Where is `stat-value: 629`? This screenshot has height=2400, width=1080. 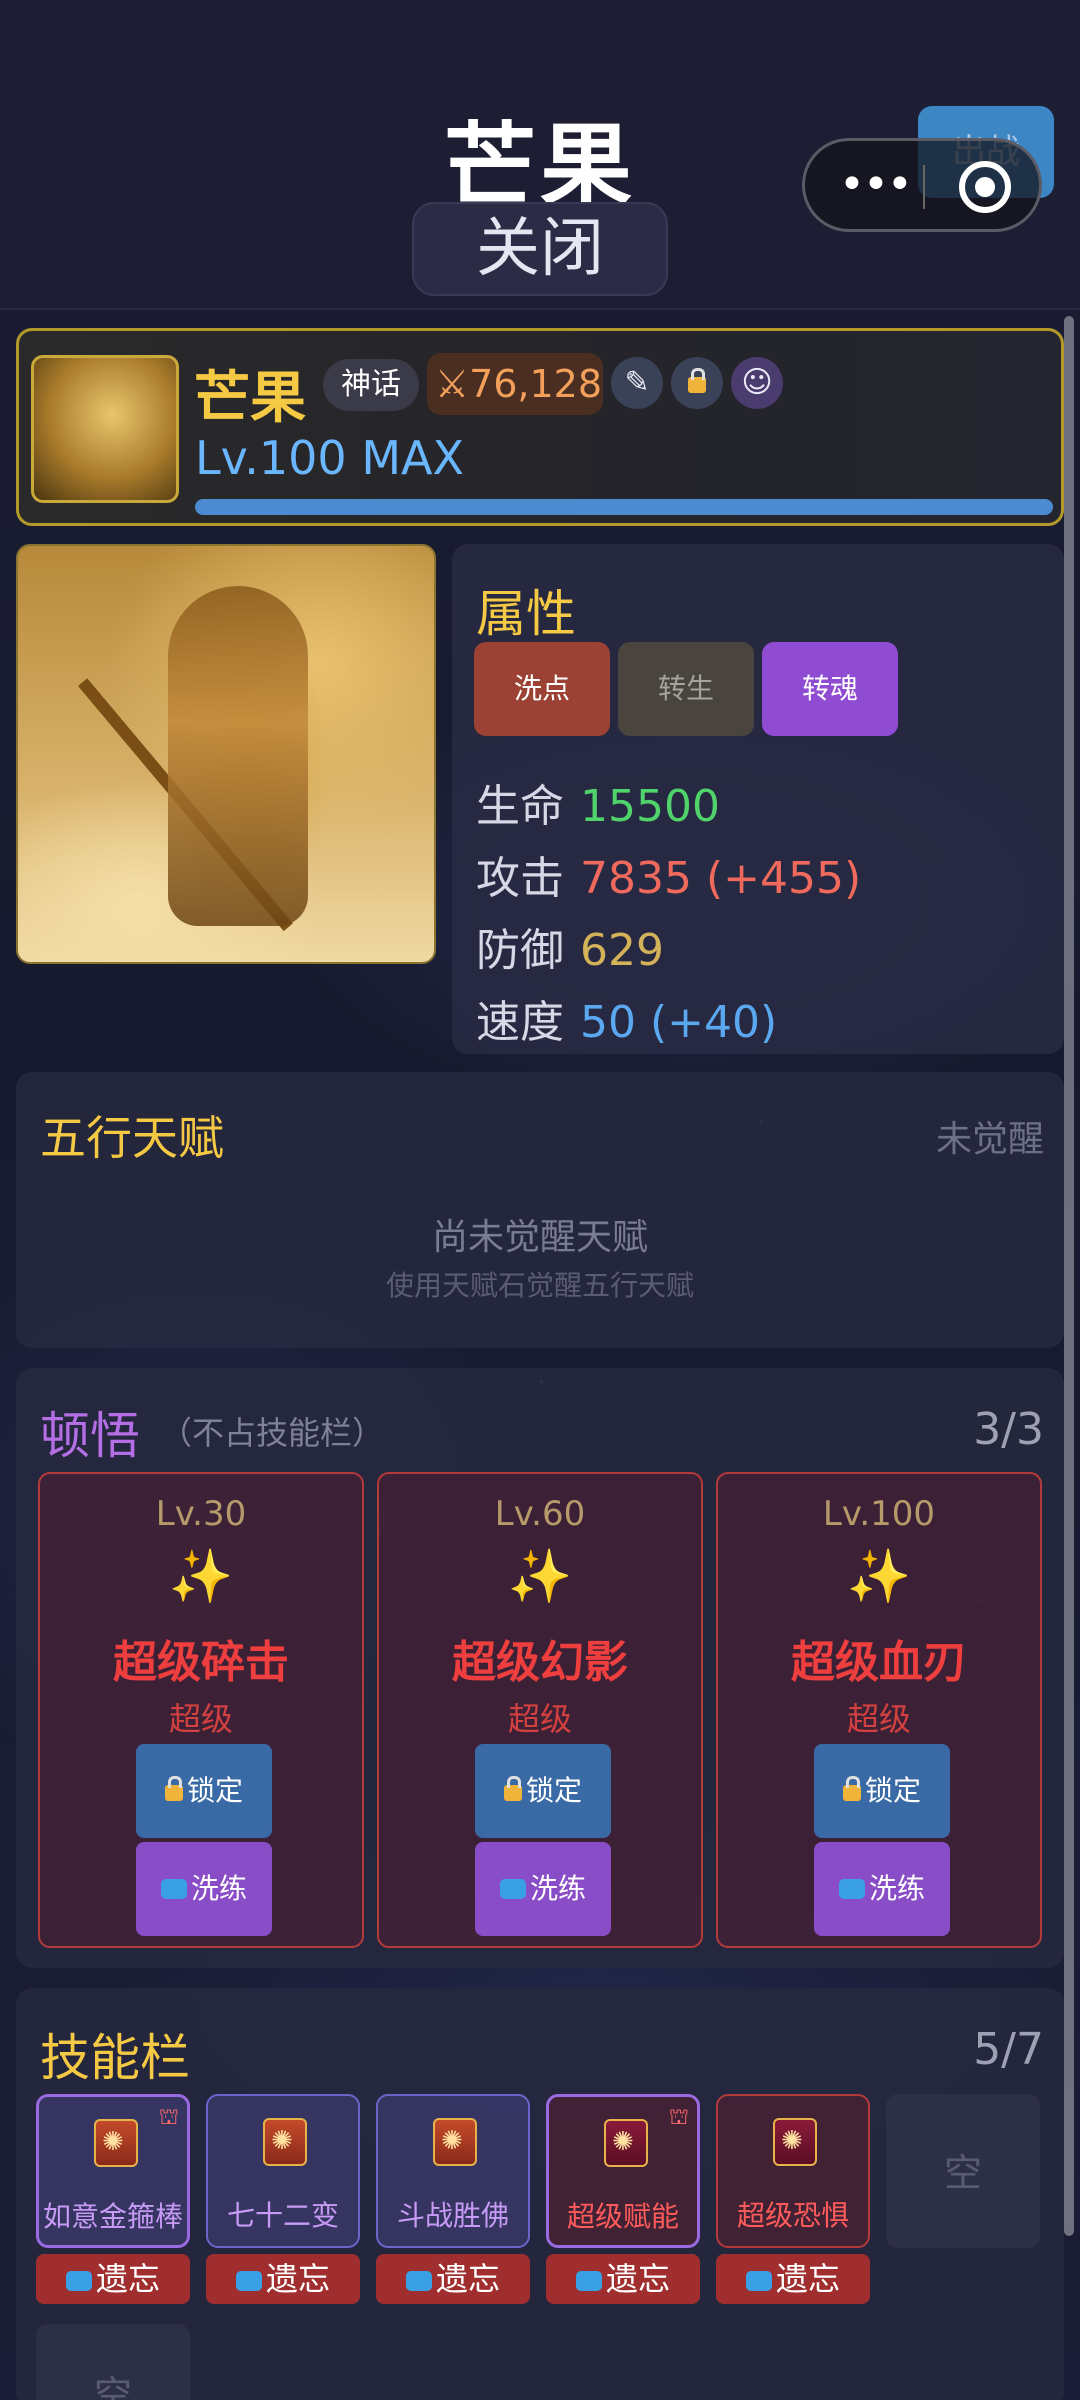
stat-value: 629 is located at coordinates (622, 950).